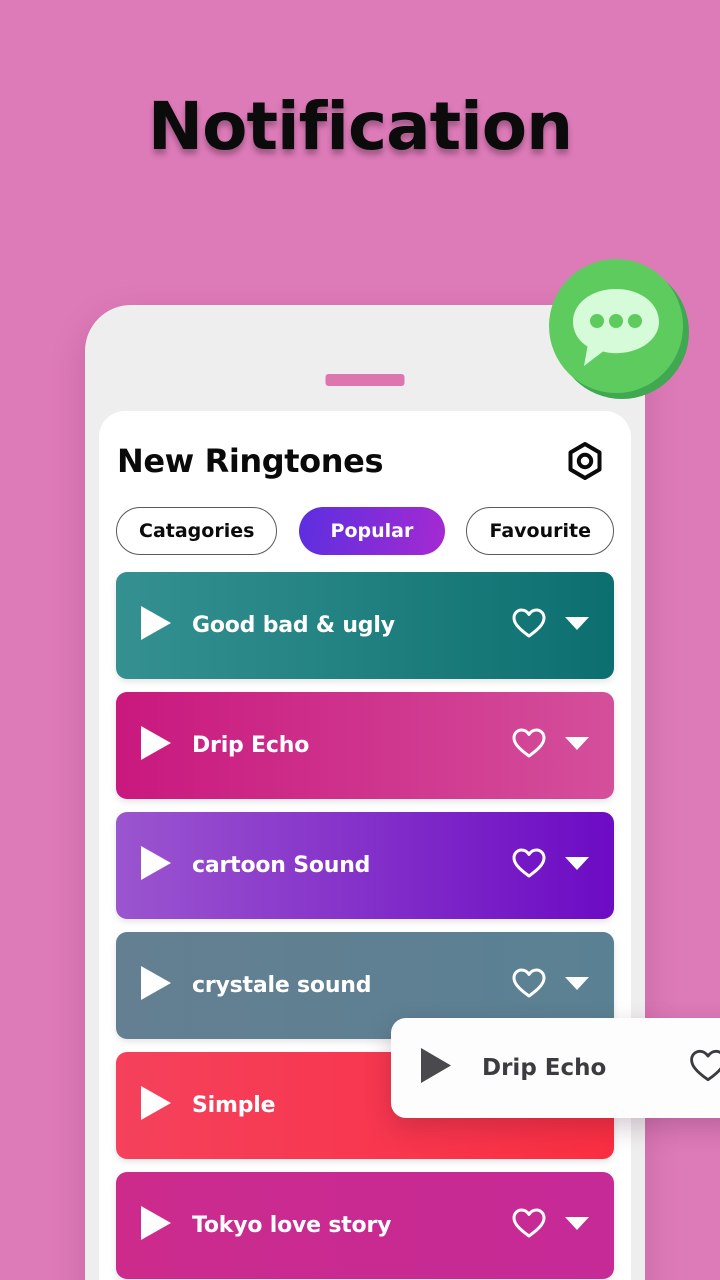 Image resolution: width=720 pixels, height=1280 pixels. I want to click on ringtone-row: Good bad & ugly, so click(365, 625).